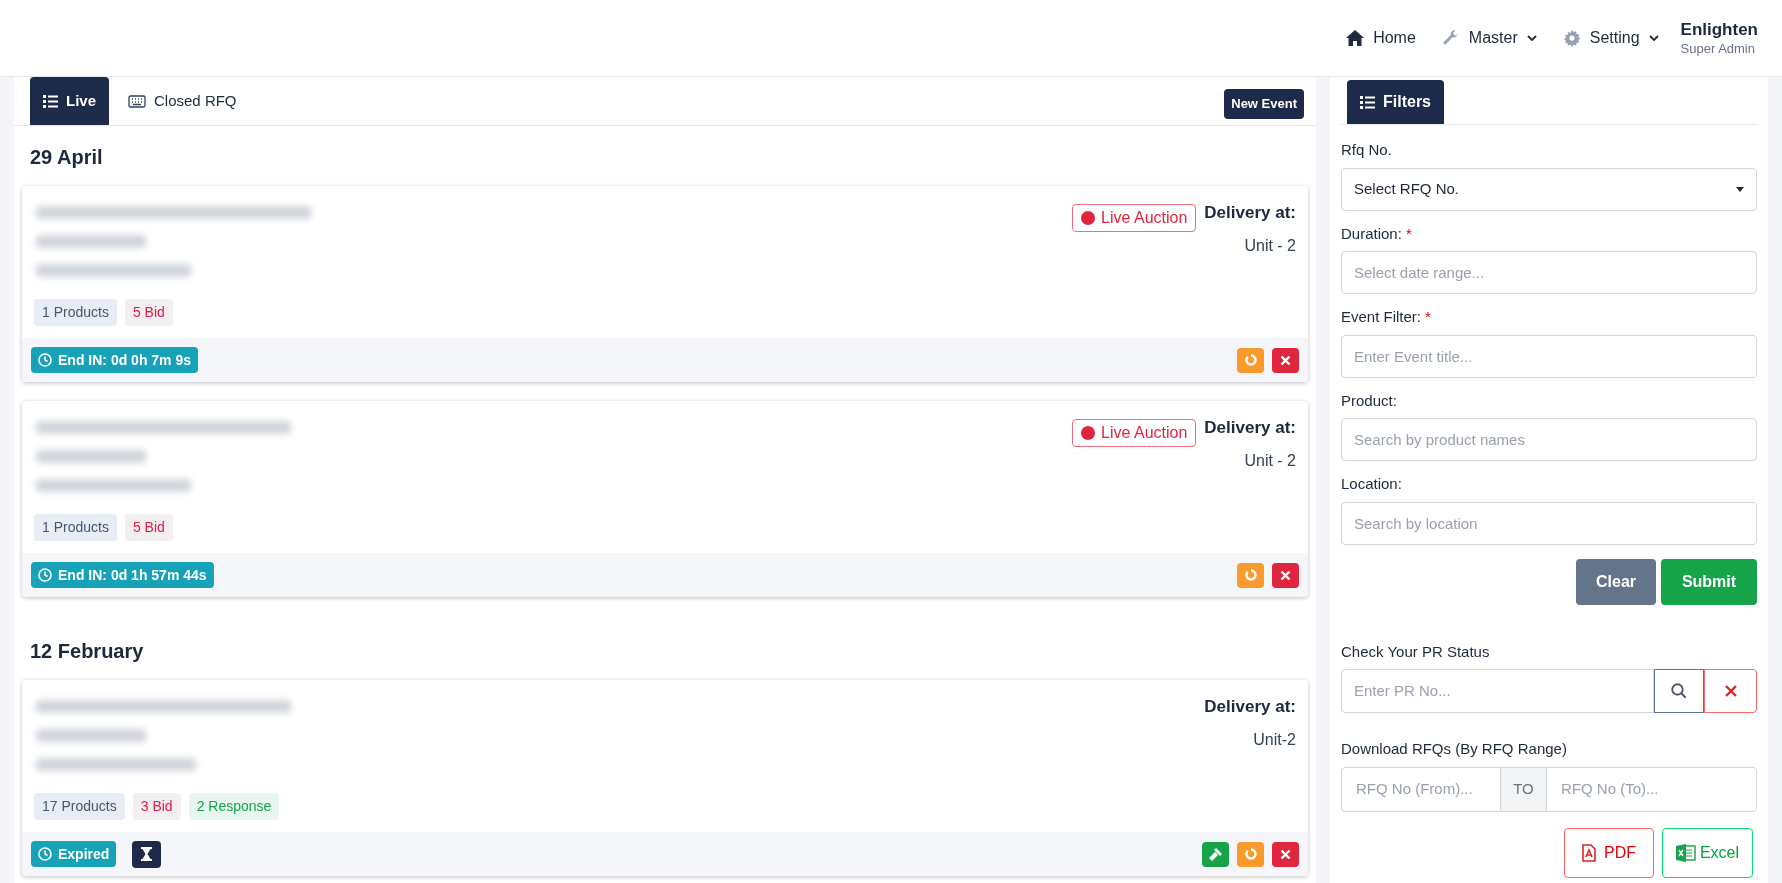  I want to click on field-label: Product:, so click(1369, 400).